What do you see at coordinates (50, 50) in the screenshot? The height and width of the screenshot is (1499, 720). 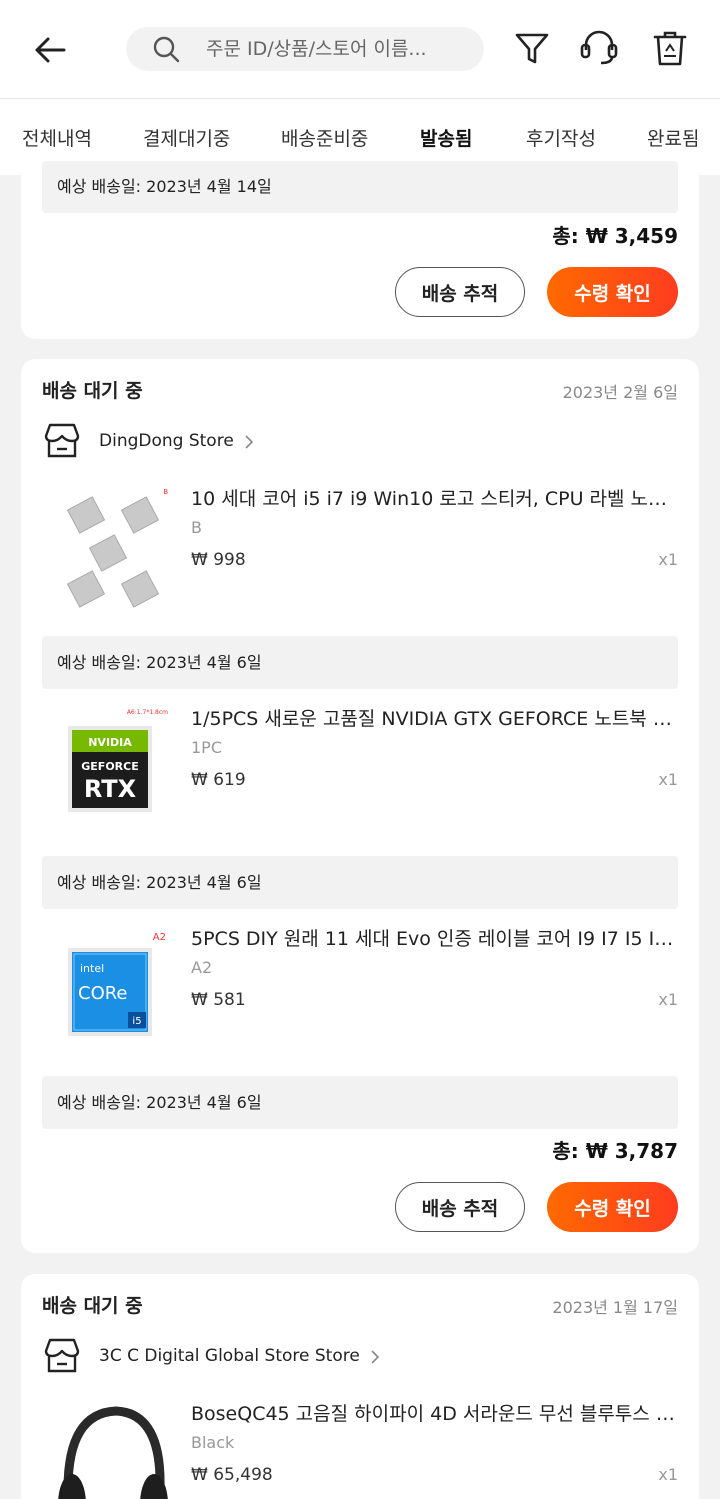 I see `back-arrow-icon` at bounding box center [50, 50].